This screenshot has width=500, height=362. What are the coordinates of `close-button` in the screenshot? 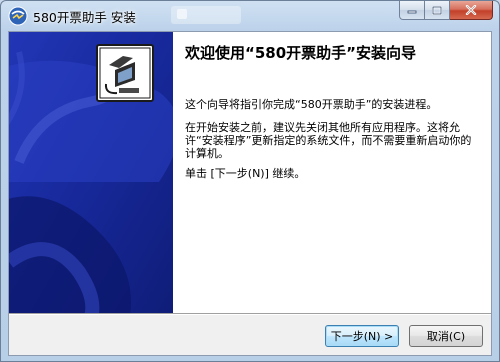 It's located at (471, 10).